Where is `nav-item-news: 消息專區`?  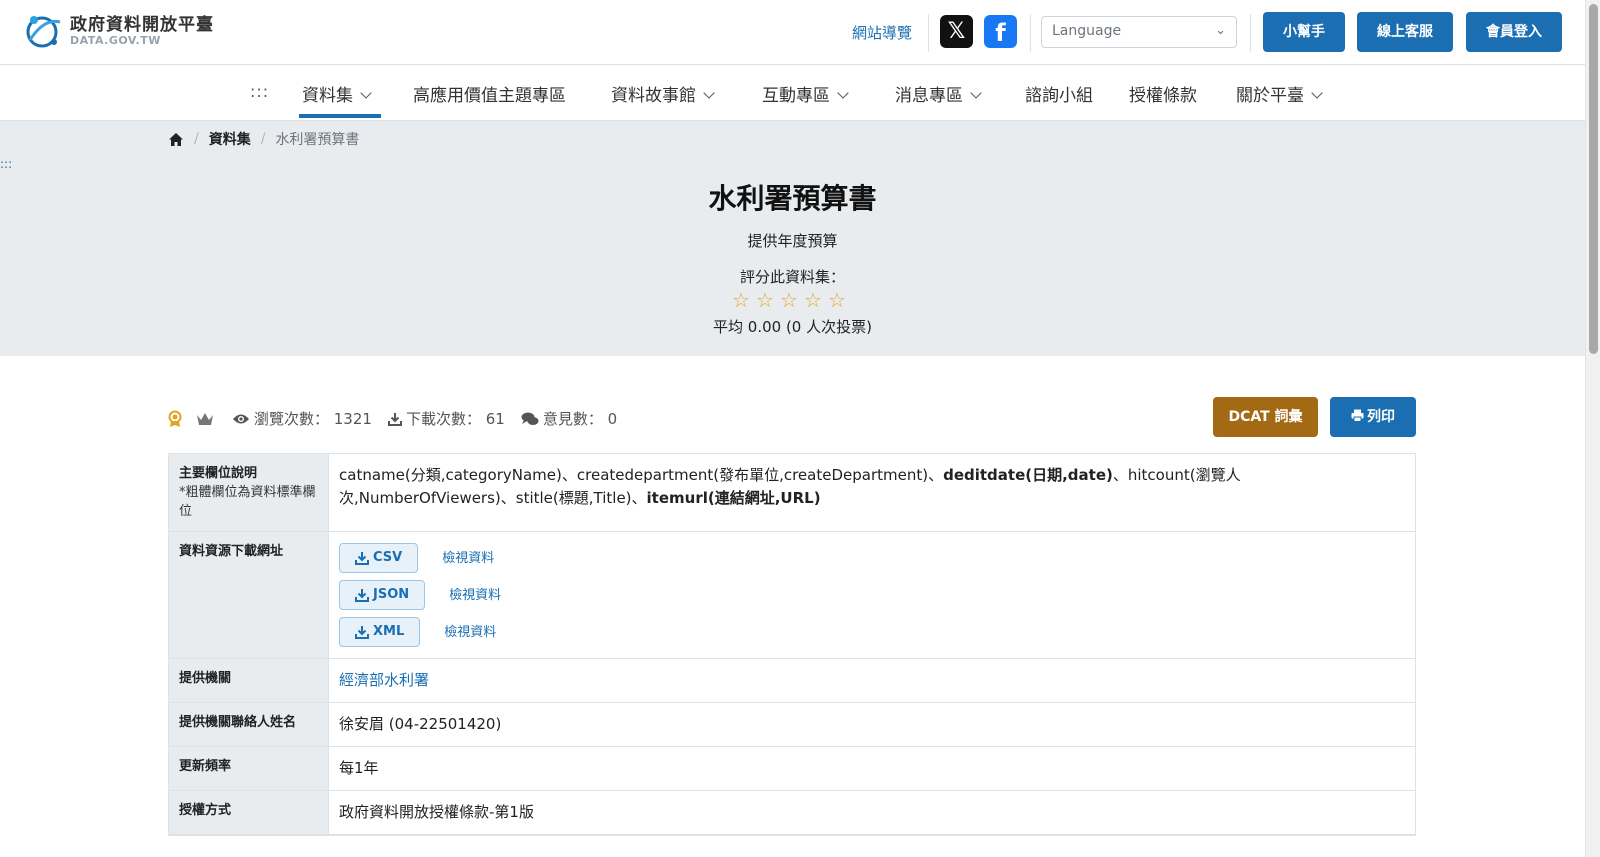
nav-item-news: 消息專區 is located at coordinates (938, 93).